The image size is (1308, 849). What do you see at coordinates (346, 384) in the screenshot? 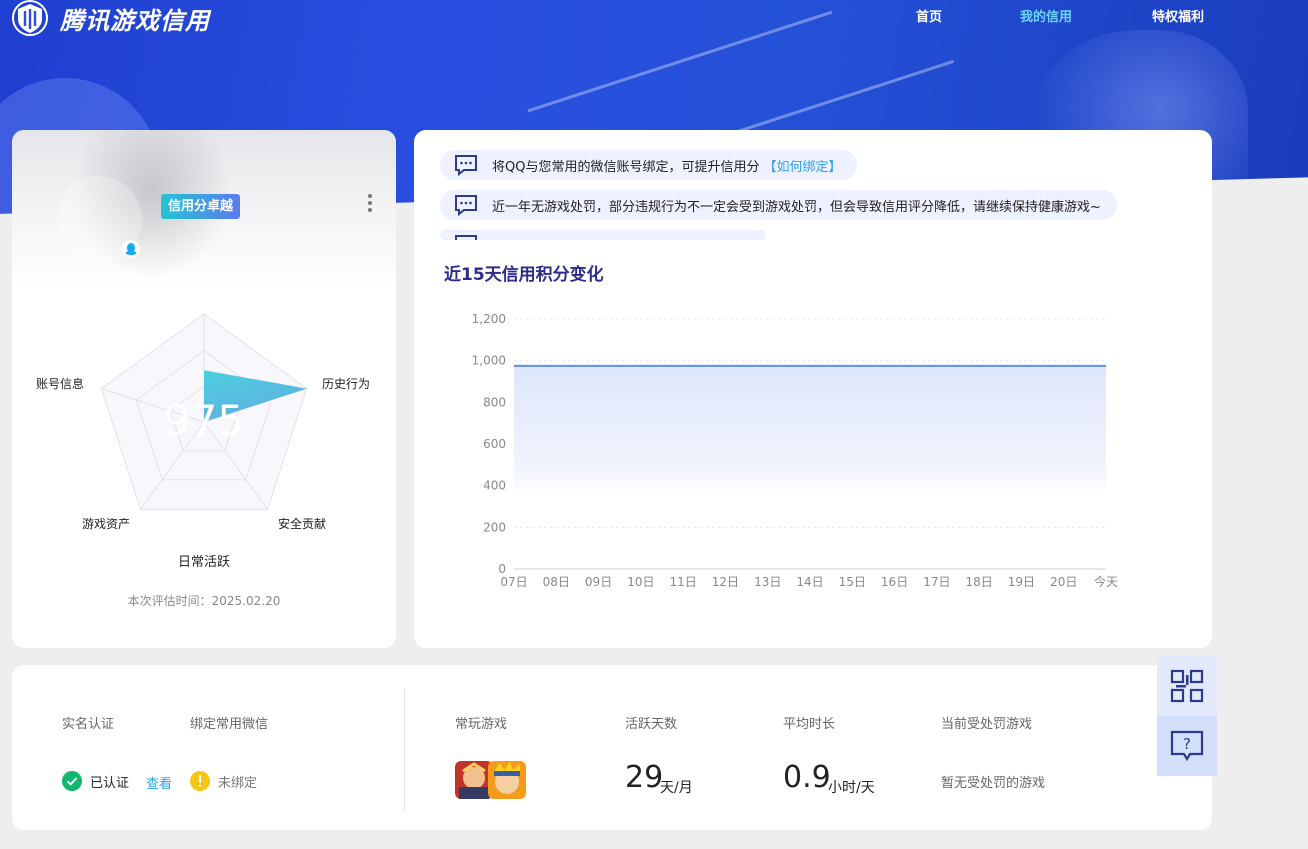
I see `radar-label-history: 历史行为` at bounding box center [346, 384].